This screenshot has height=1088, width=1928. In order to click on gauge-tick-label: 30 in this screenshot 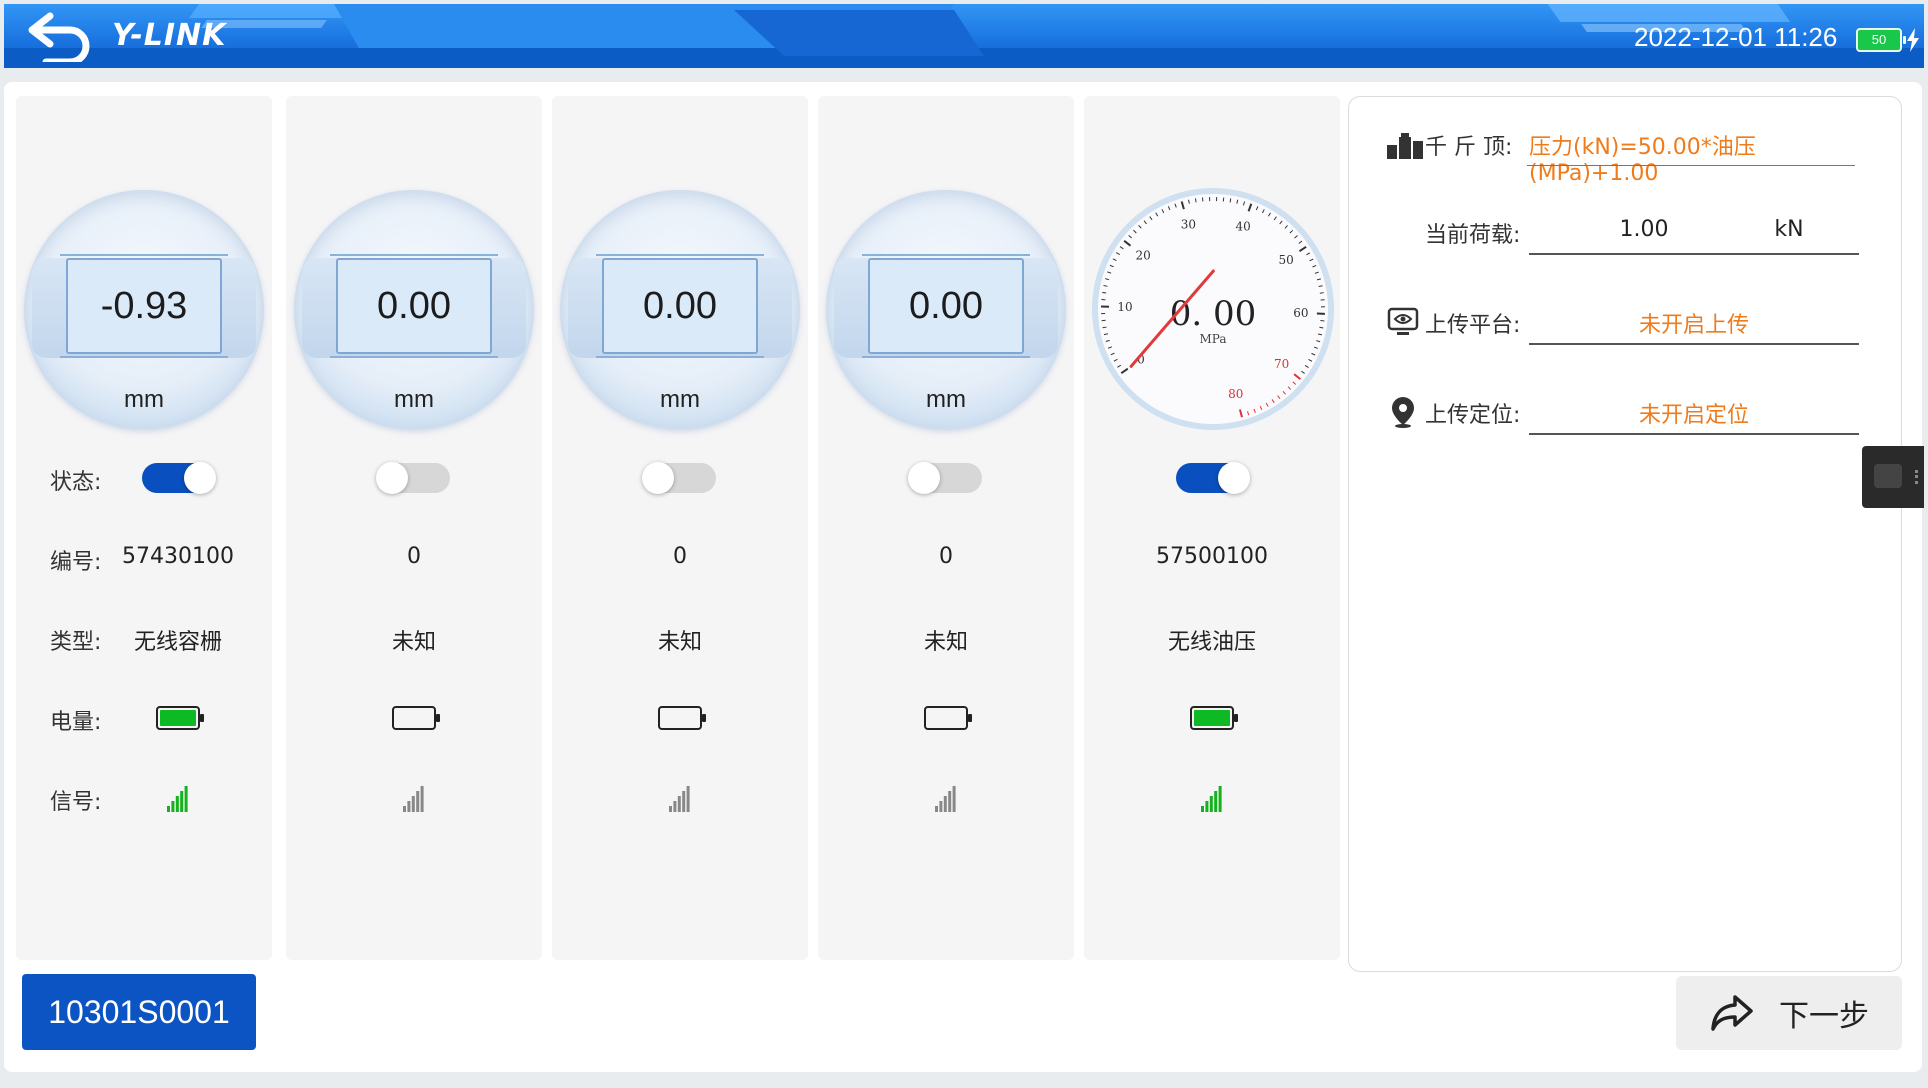, I will do `click(1188, 225)`.